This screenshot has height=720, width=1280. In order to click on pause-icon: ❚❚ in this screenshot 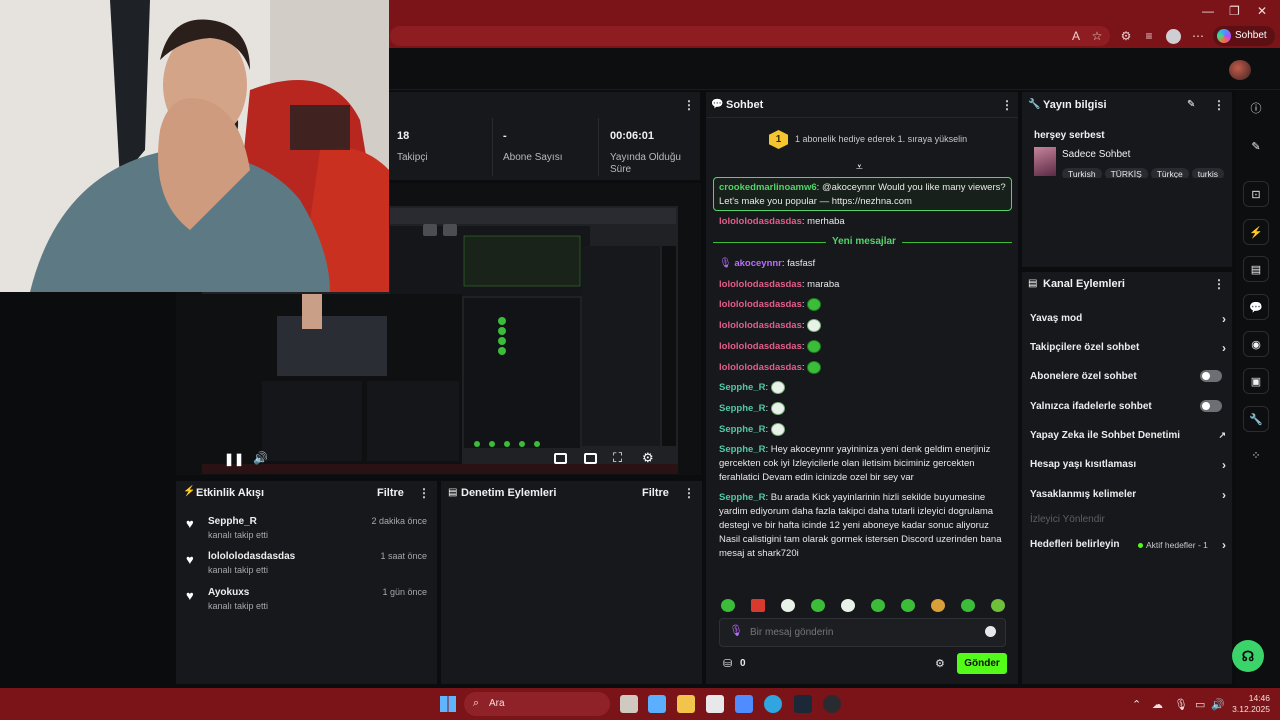, I will do `click(234, 459)`.